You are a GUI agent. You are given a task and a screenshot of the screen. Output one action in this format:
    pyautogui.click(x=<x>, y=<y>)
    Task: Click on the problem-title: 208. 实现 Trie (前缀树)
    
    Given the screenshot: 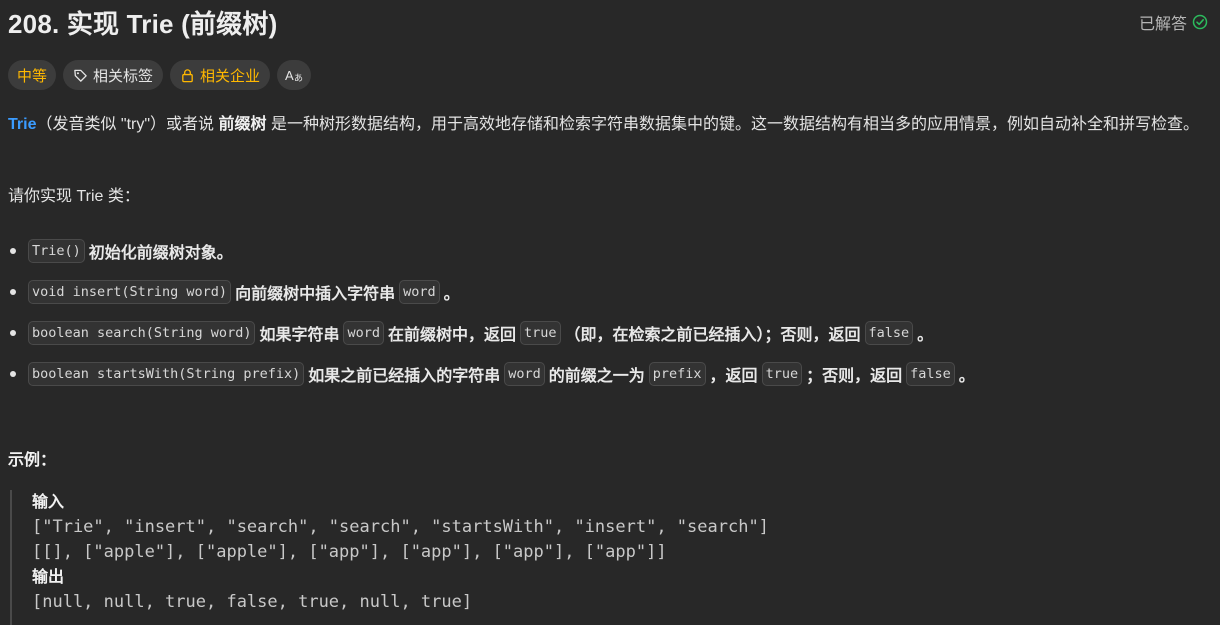 What is the action you would take?
    pyautogui.click(x=143, y=23)
    